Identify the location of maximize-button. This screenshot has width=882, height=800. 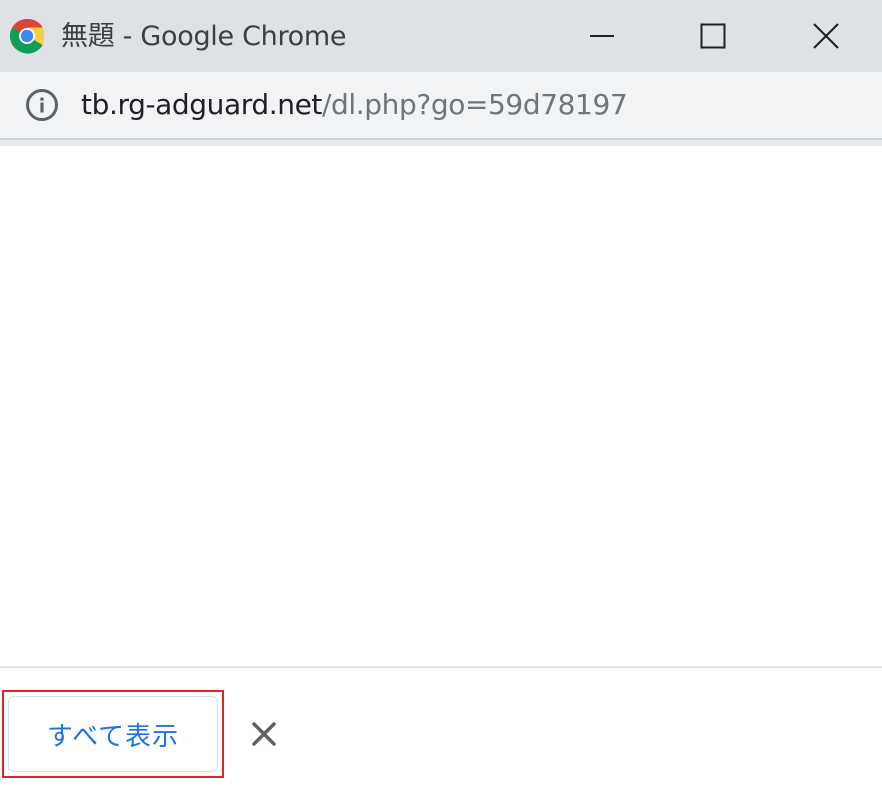
(713, 36).